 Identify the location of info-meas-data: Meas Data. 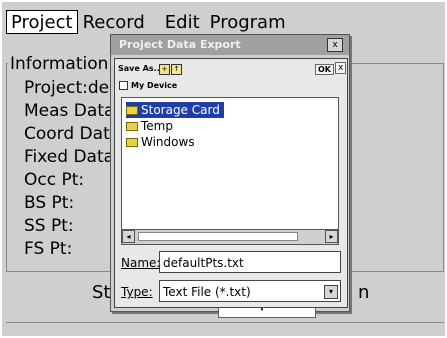
(69, 111).